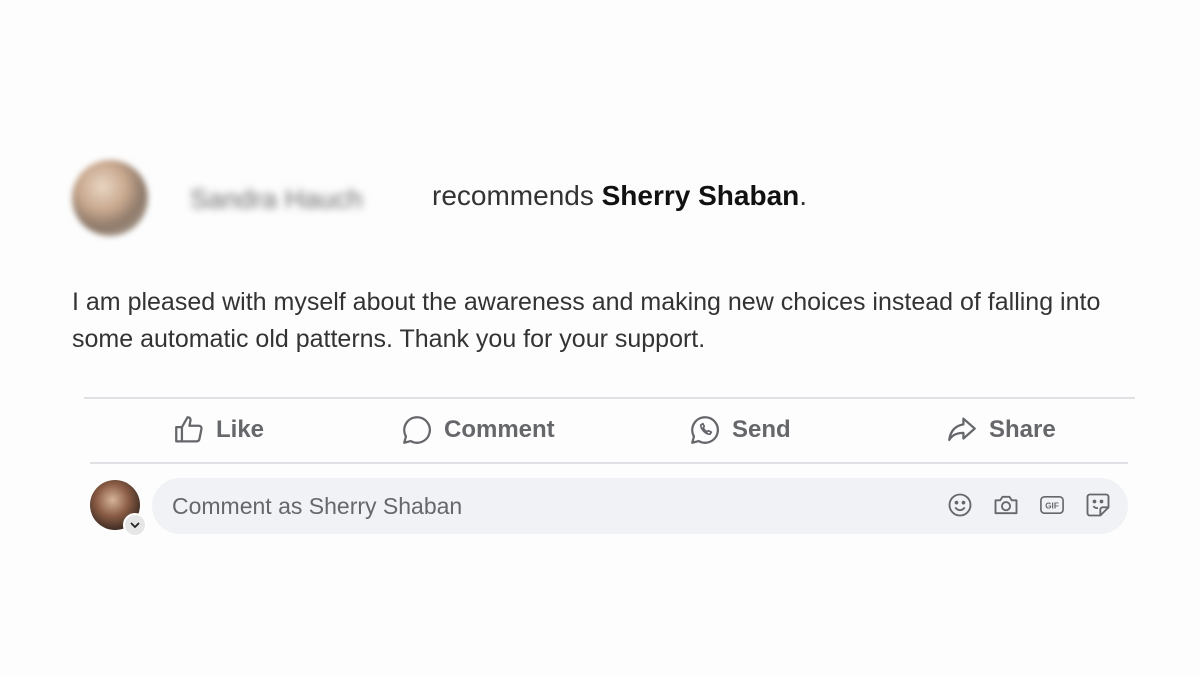  I want to click on send-button: Send, so click(739, 430).